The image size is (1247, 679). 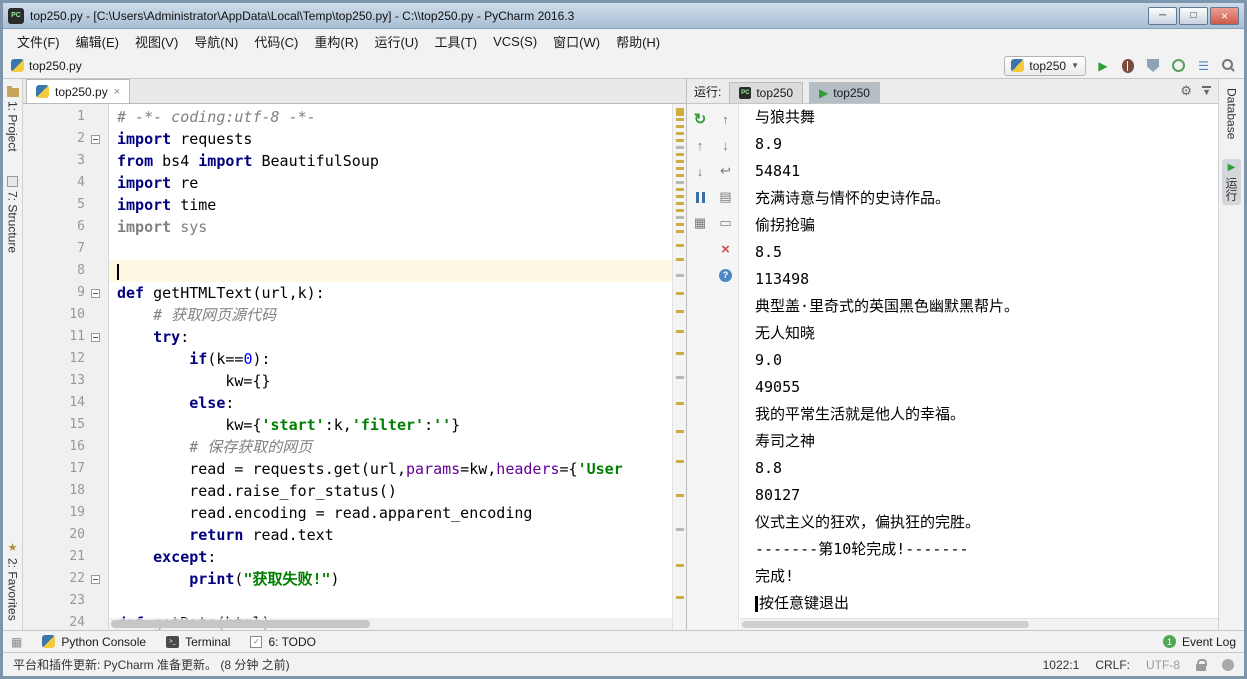 I want to click on terminal-label: Terminal, so click(x=208, y=641).